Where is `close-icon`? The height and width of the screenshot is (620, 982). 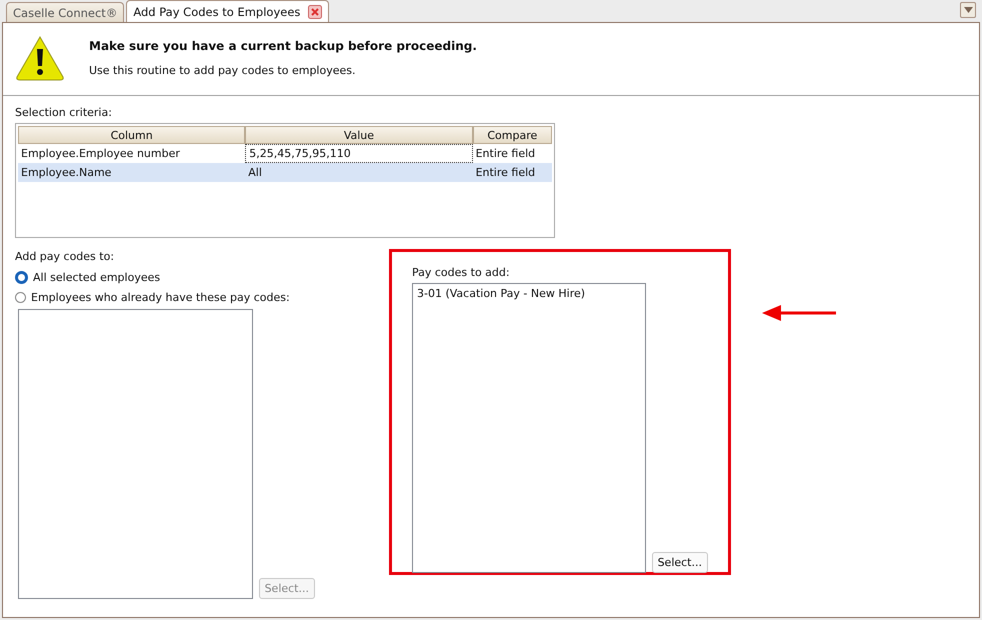
close-icon is located at coordinates (315, 11).